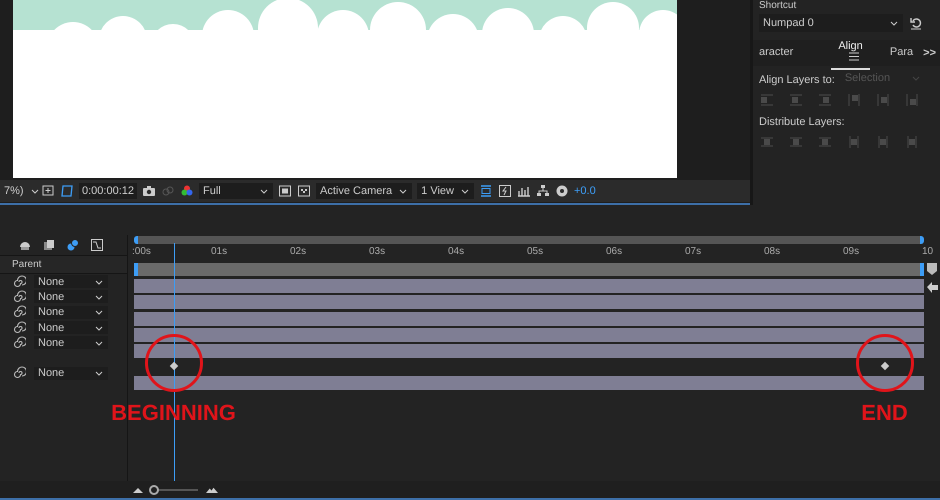 Image resolution: width=940 pixels, height=500 pixels. What do you see at coordinates (236, 191) in the screenshot?
I see `resolution-dropdown: Full` at bounding box center [236, 191].